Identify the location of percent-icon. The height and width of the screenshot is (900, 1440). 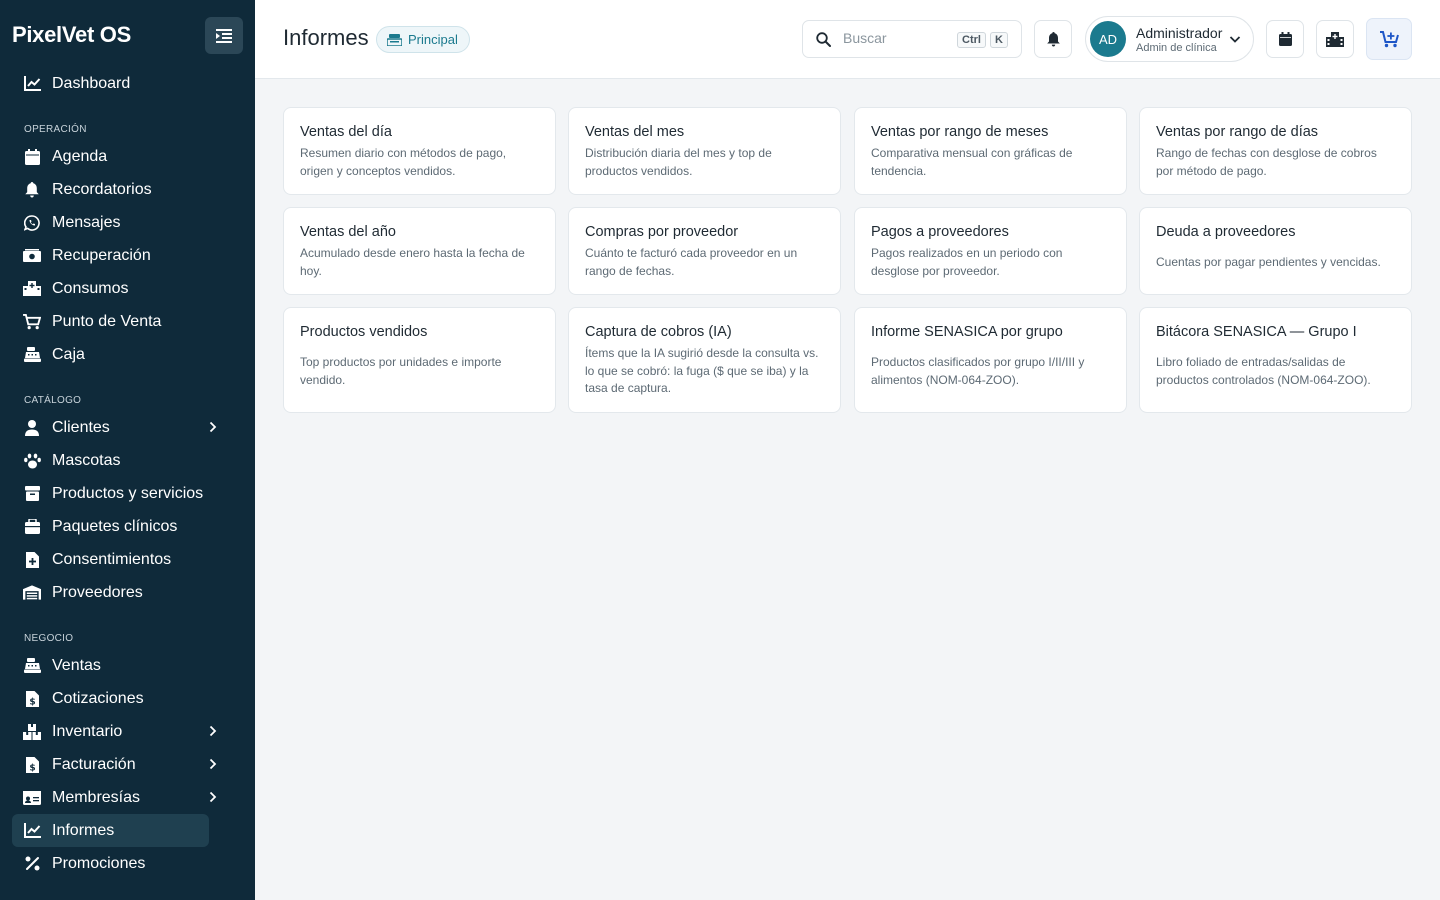
(32, 864).